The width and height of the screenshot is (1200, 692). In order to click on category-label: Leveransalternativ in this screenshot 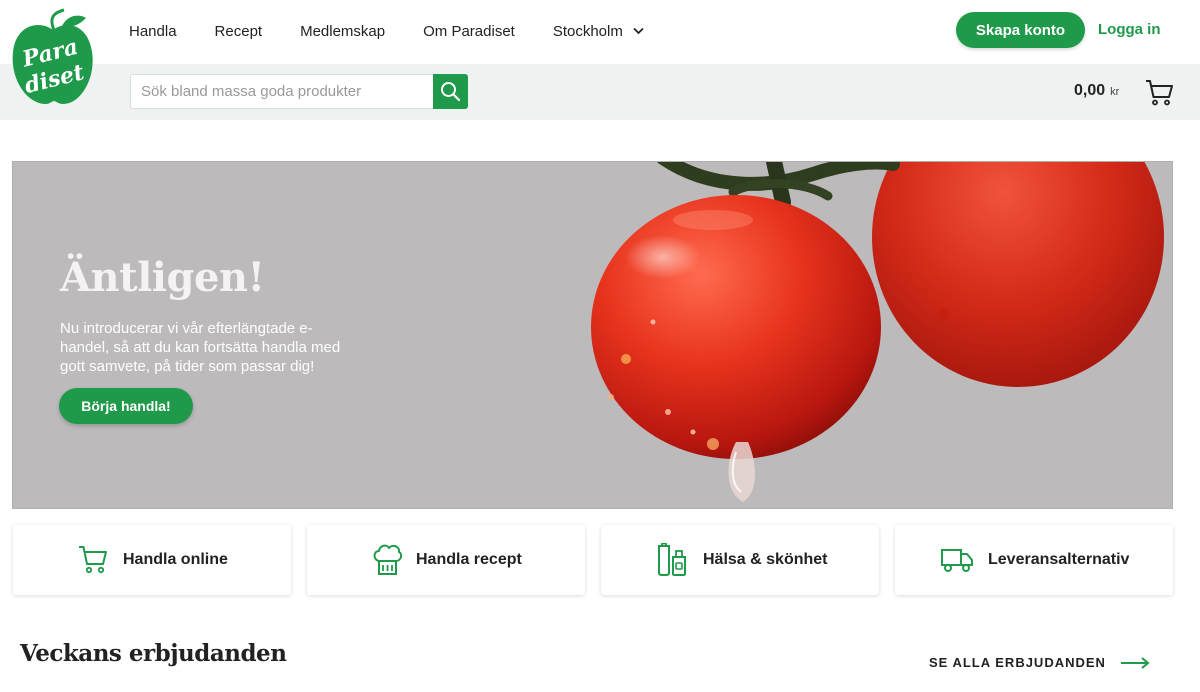, I will do `click(1059, 559)`.